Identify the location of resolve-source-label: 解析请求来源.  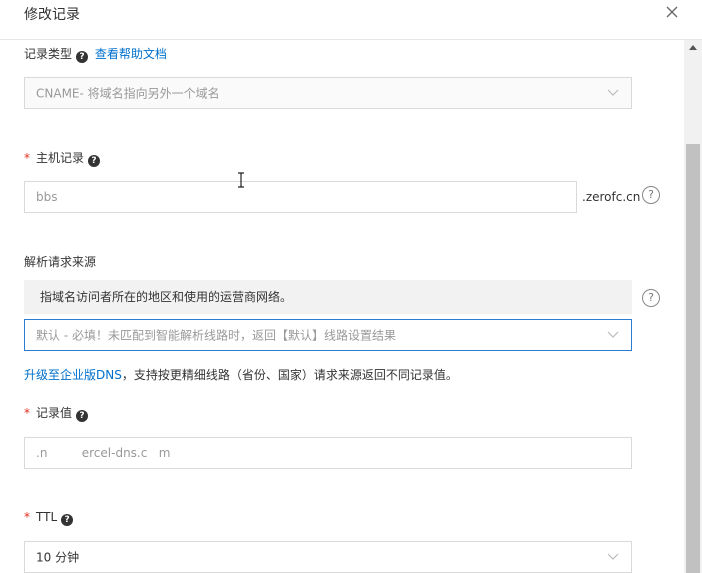
(60, 262).